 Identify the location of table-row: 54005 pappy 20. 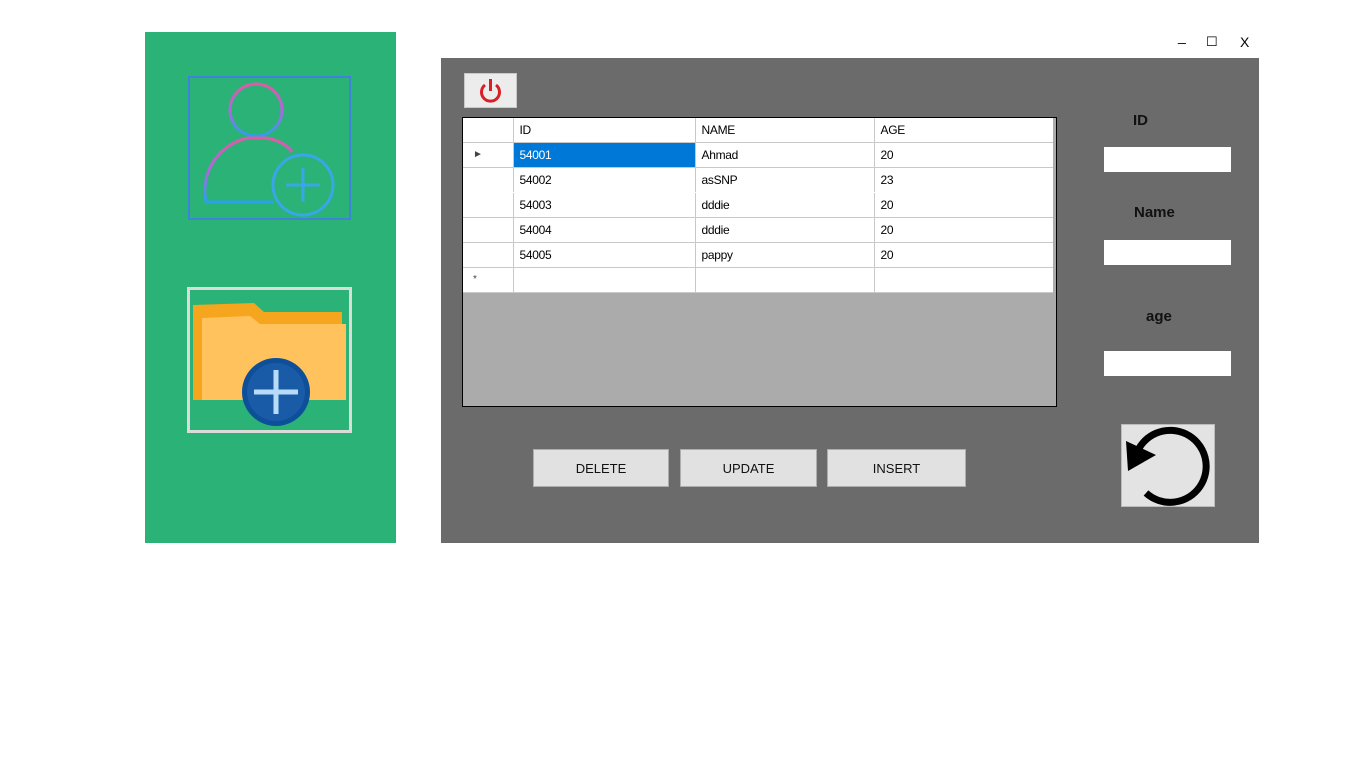
(758, 255).